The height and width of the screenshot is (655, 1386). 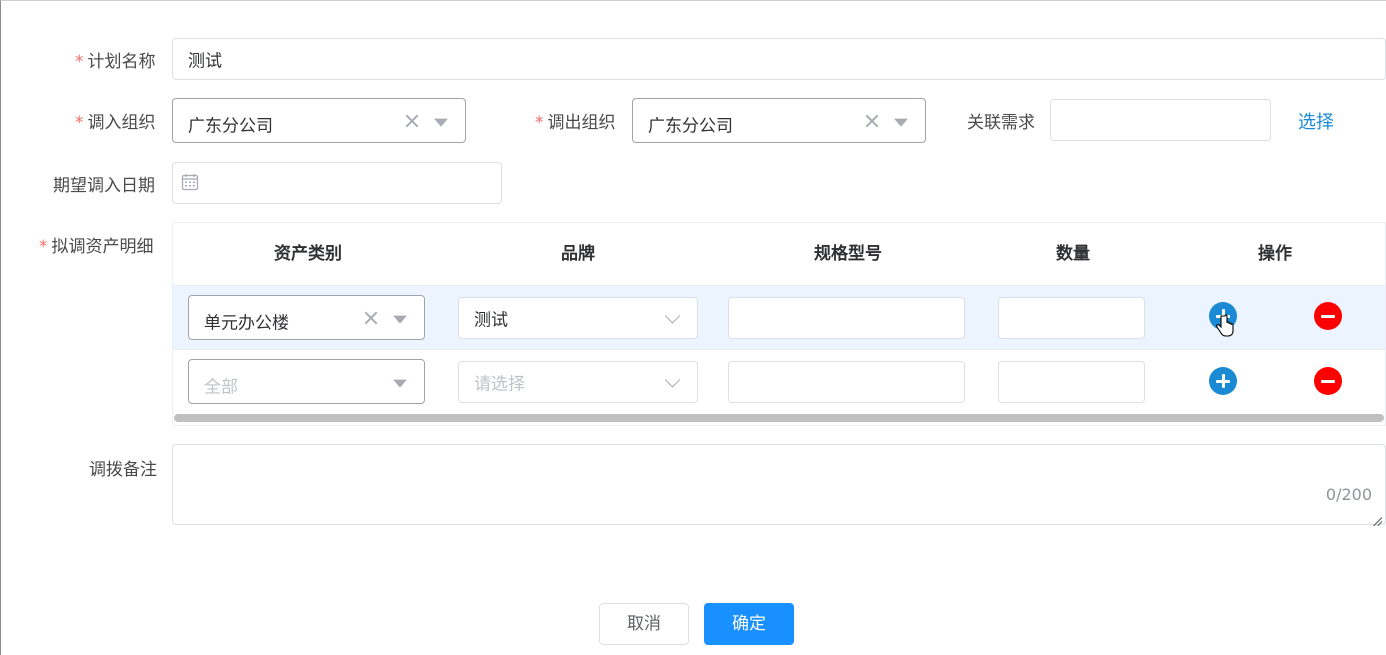 What do you see at coordinates (1316, 121) in the screenshot?
I see `select-demand-link: 选择` at bounding box center [1316, 121].